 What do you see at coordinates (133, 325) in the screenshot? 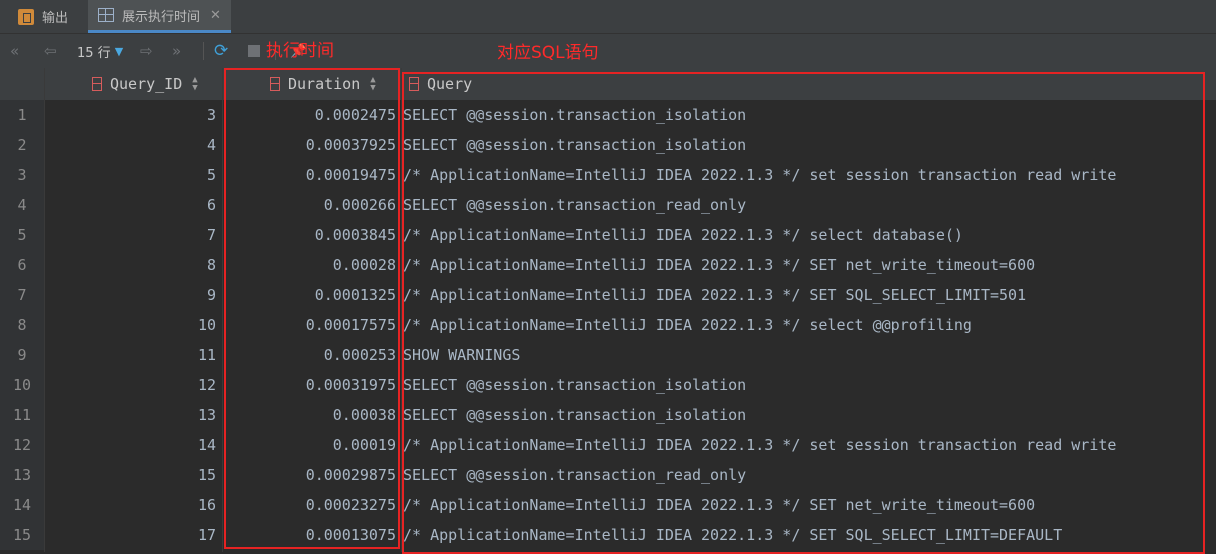
I see `cell-query-id: 10` at bounding box center [133, 325].